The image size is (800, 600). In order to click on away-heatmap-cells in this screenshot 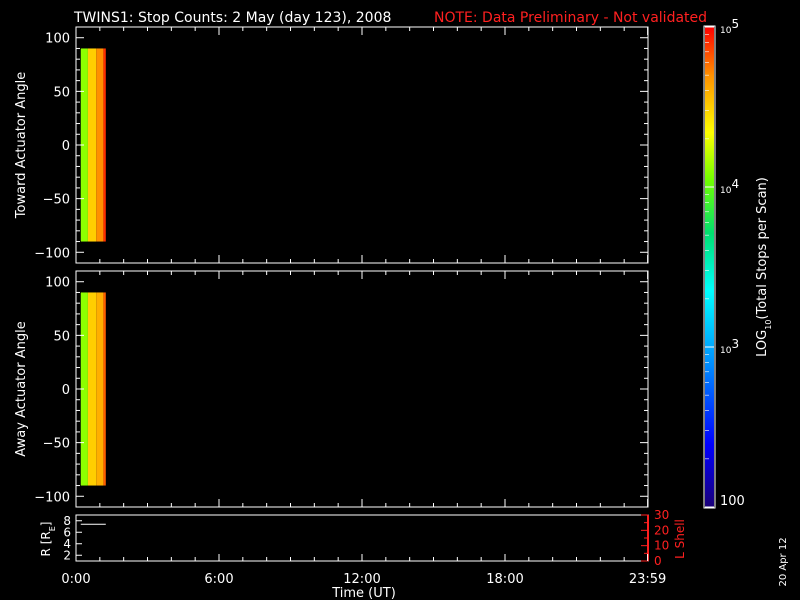, I will do `click(93, 389)`.